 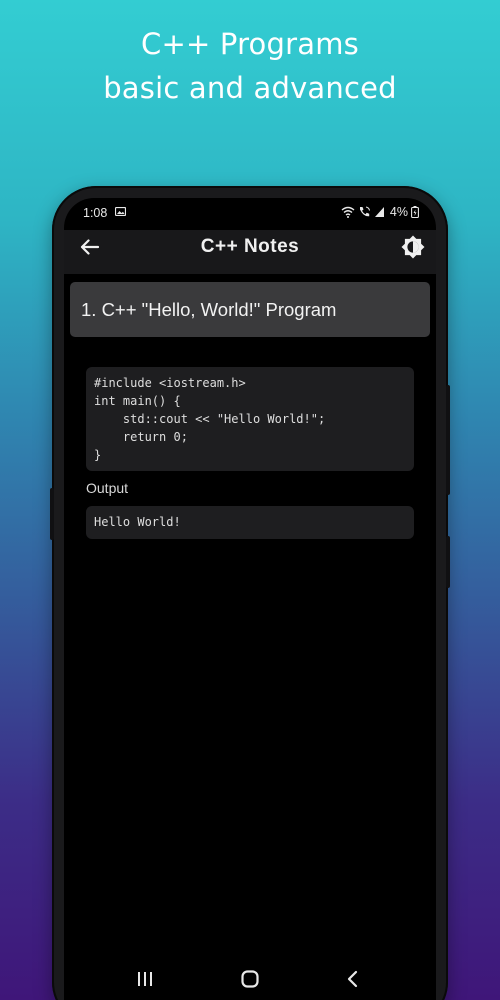 I want to click on phone-side-button, so click(x=448, y=562).